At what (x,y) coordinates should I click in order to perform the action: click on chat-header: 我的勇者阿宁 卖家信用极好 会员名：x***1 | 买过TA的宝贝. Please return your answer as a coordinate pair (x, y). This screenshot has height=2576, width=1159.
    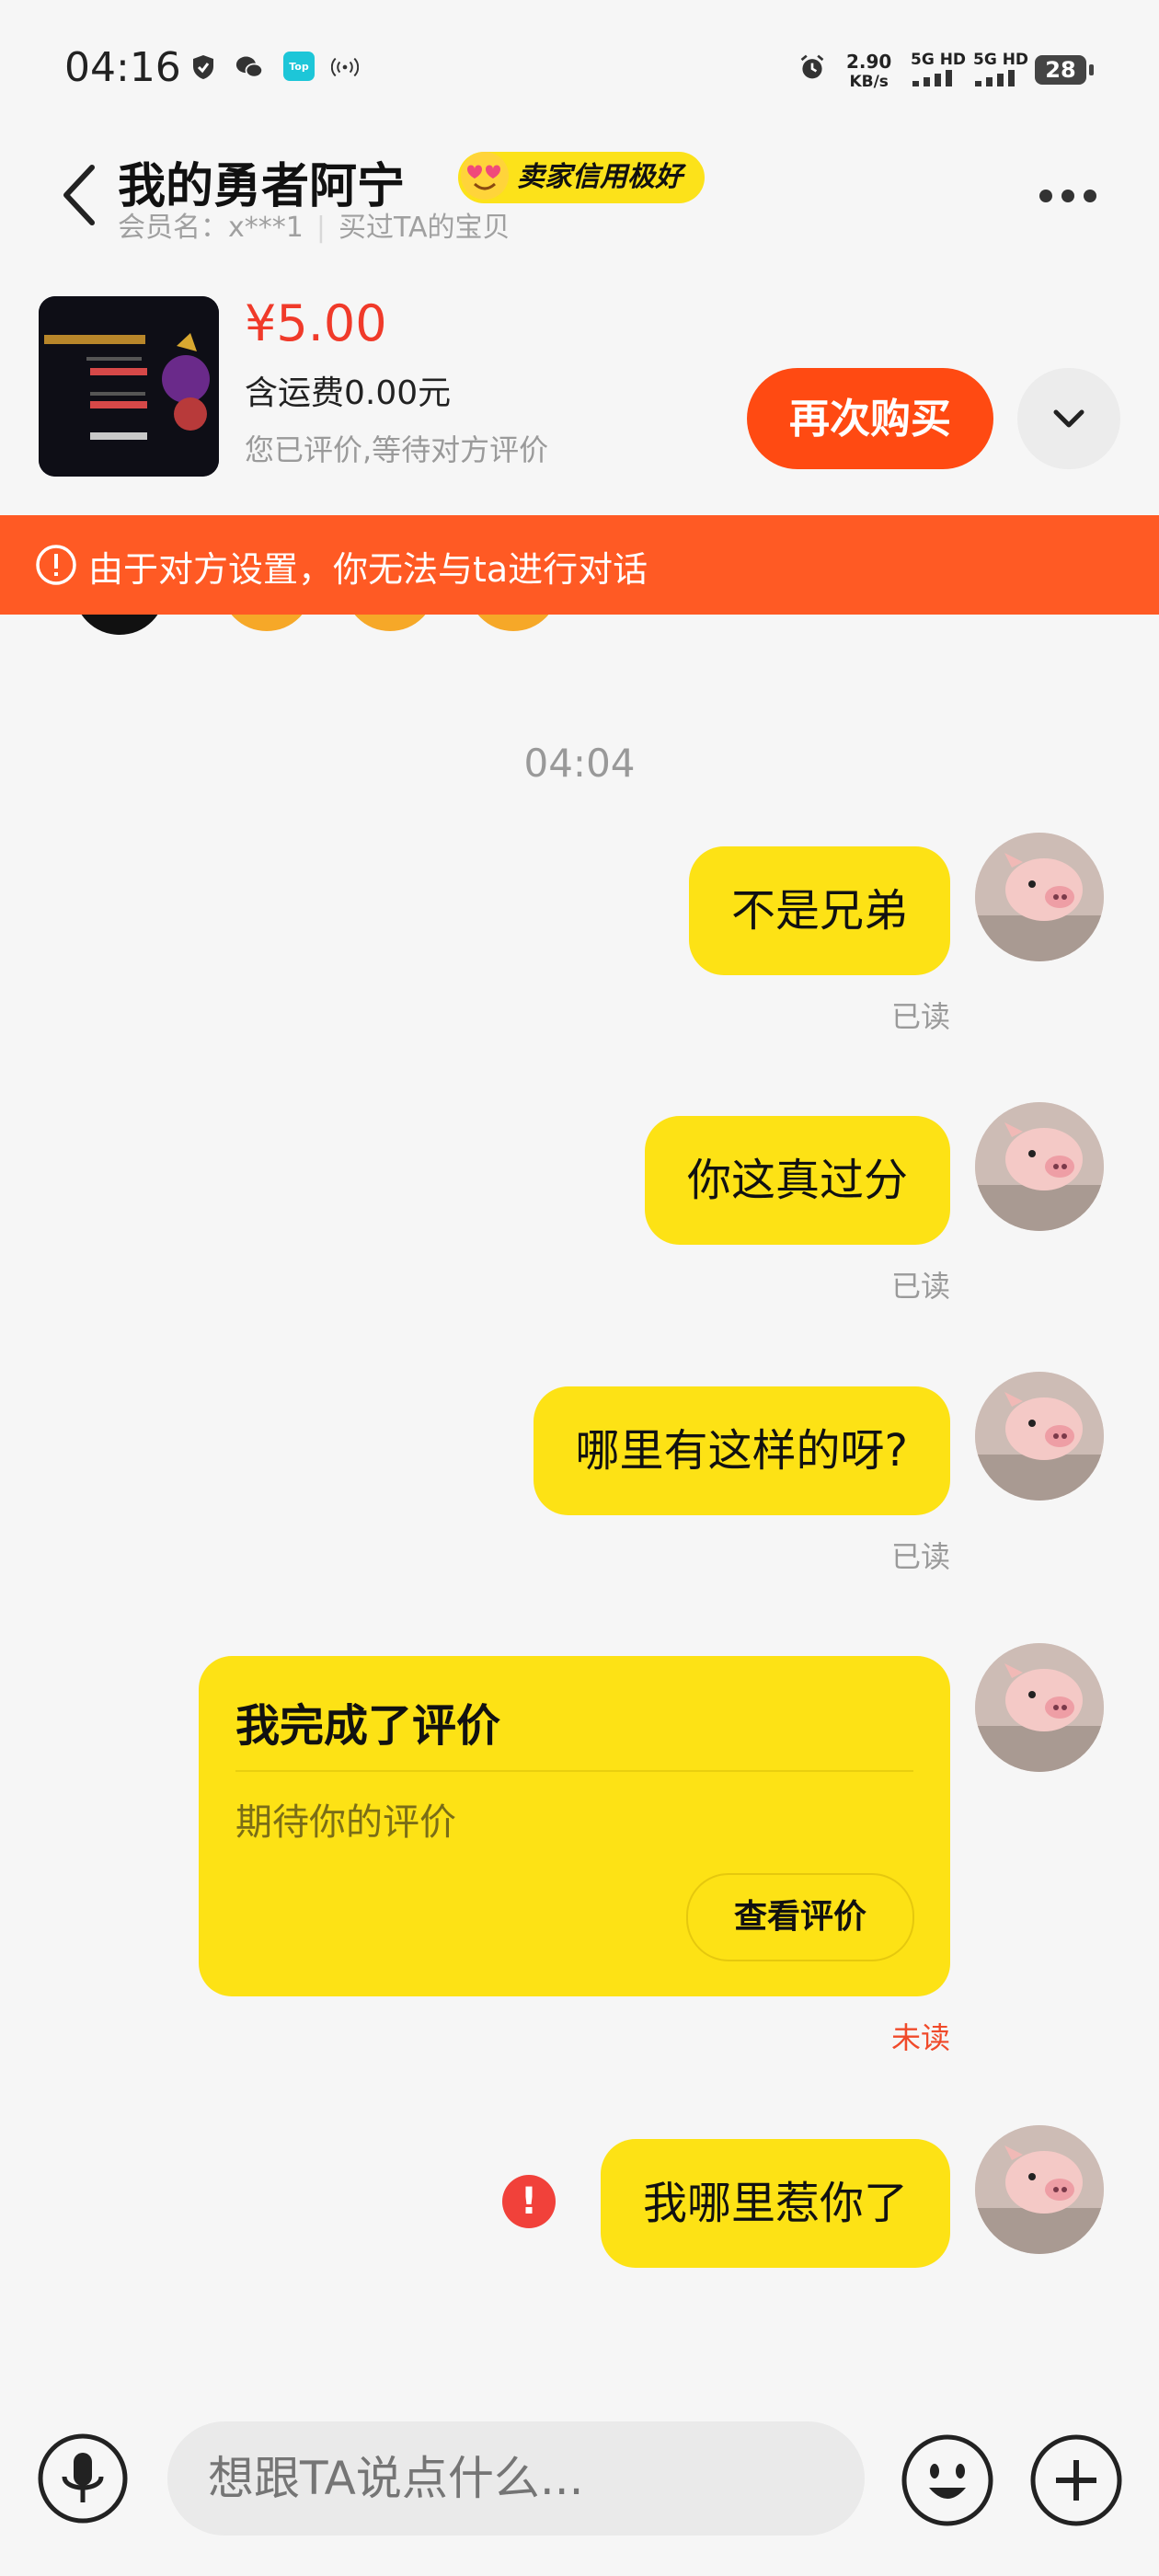
    Looking at the image, I should click on (579, 207).